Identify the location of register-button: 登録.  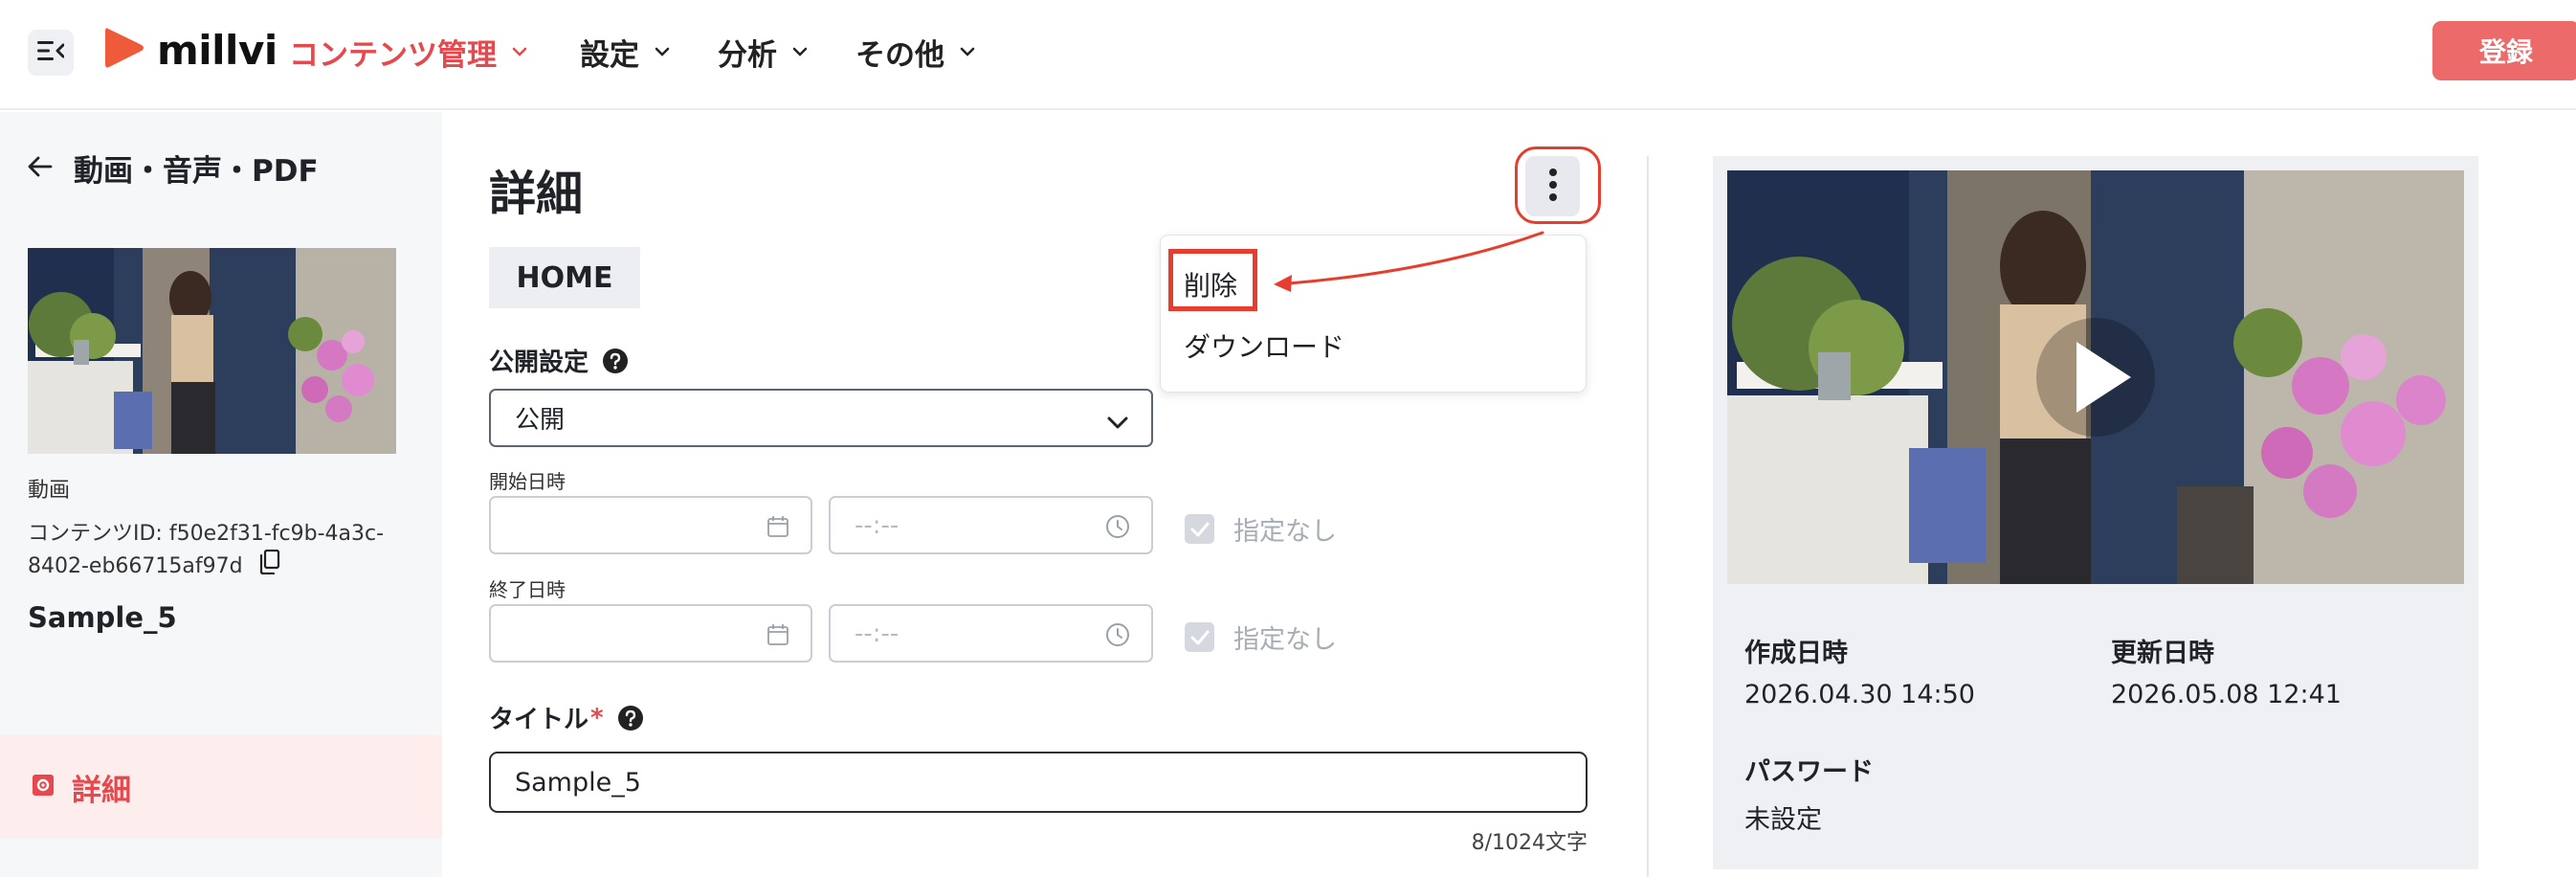
(2504, 50).